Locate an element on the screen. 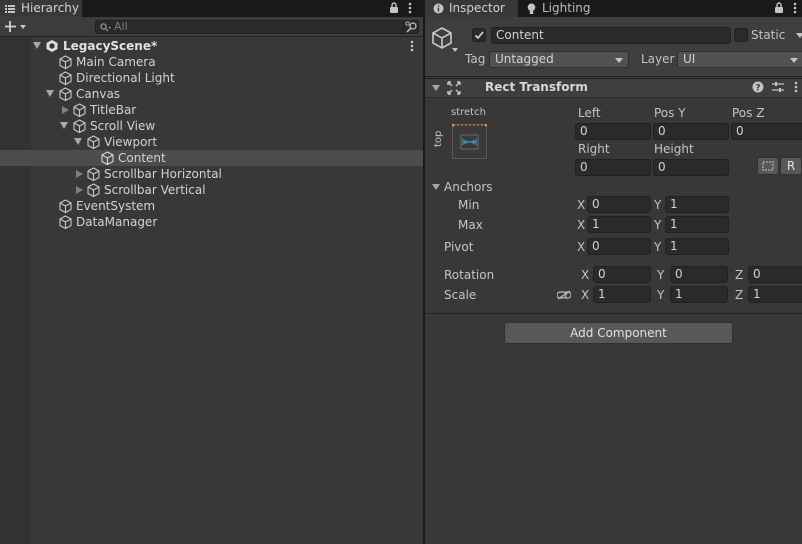  raw-edit-button: R is located at coordinates (791, 166).